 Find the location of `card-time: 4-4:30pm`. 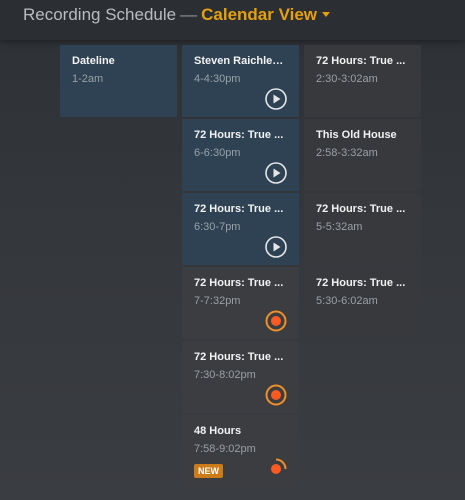

card-time: 4-4:30pm is located at coordinates (217, 79).